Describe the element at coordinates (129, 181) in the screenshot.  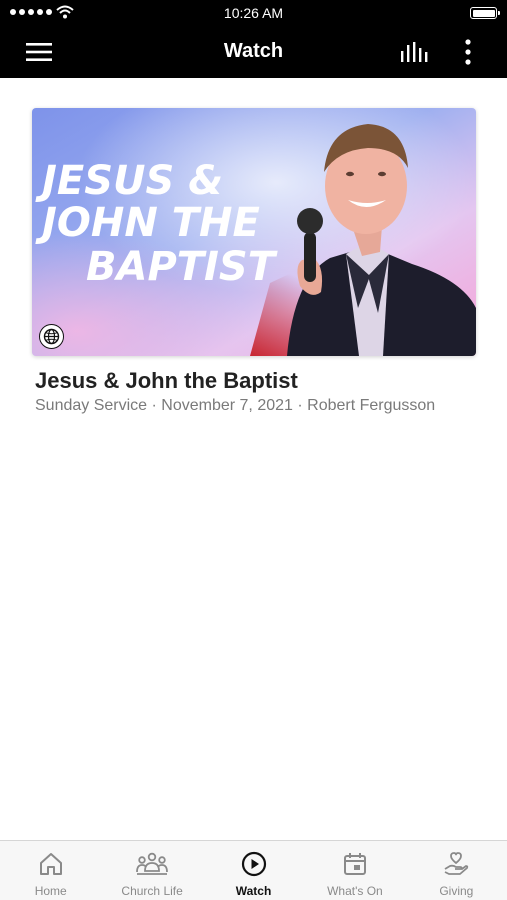
I see `thumbnail-text-line-1: JESUS &` at that location.